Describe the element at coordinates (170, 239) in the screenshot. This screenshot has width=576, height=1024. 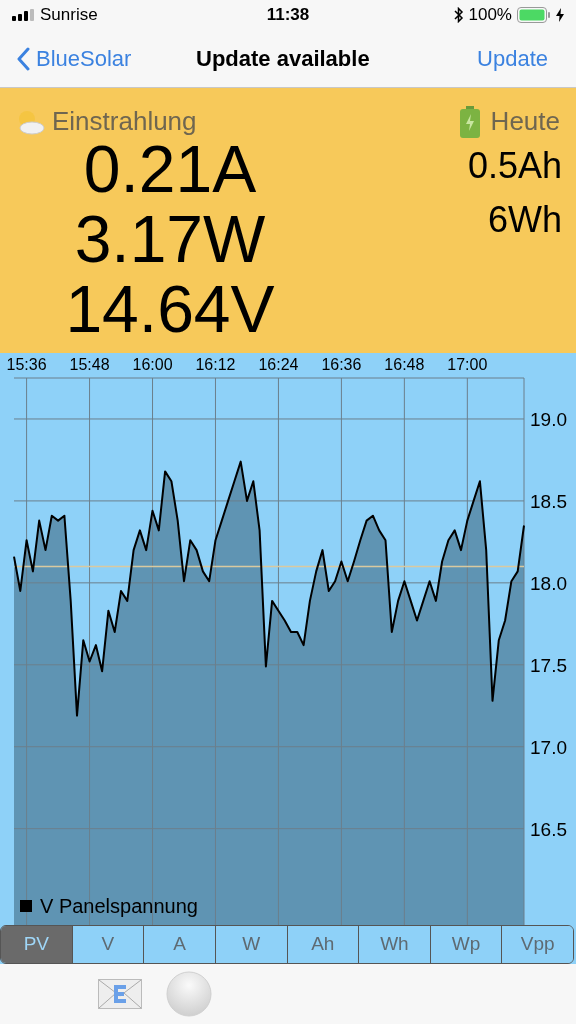
I see `reading-value: 3.17W` at that location.